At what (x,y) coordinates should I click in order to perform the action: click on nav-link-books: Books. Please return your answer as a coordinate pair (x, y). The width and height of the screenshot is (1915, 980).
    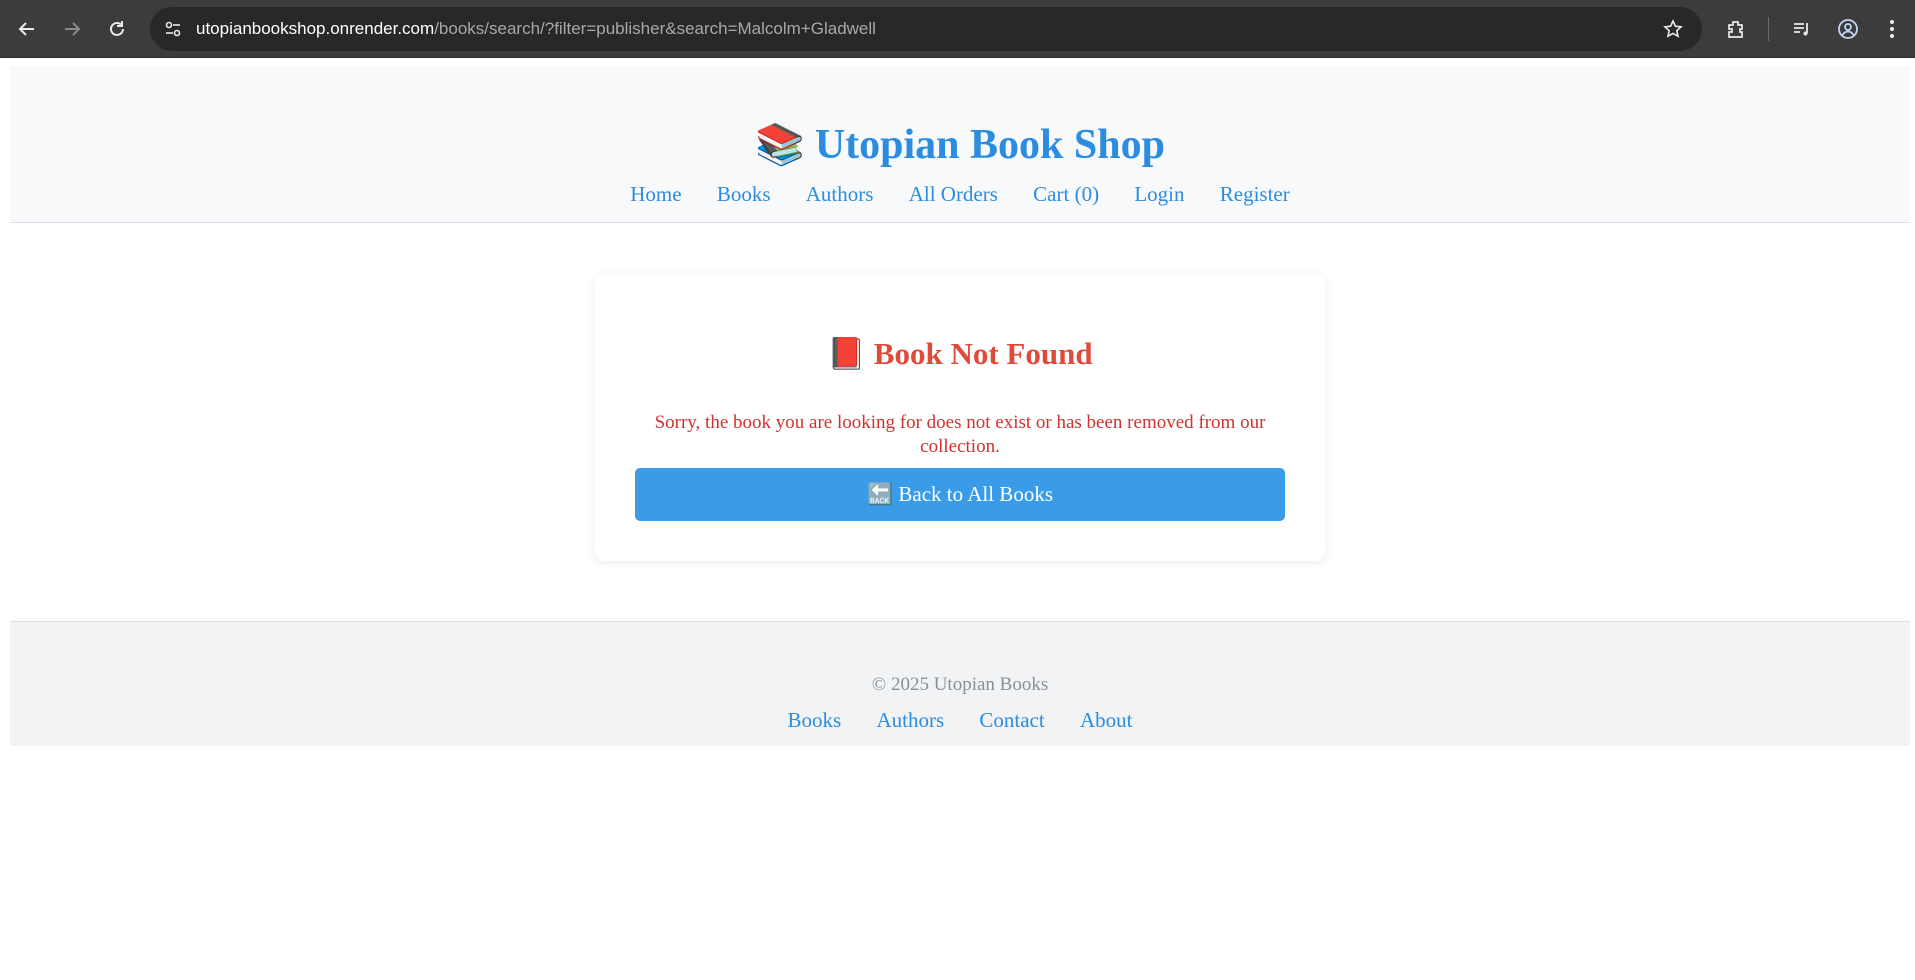
    Looking at the image, I should click on (744, 194).